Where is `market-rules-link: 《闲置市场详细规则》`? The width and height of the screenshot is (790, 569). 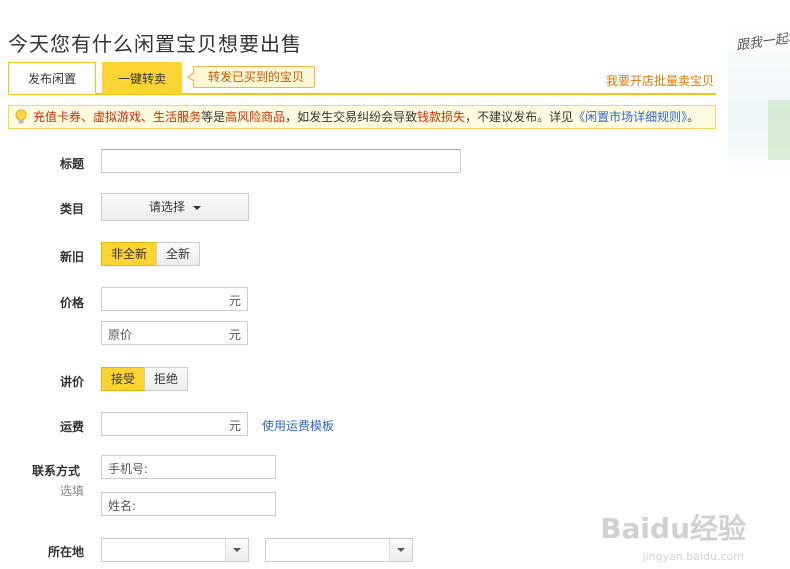 market-rules-link: 《闲置市场详细规则》 is located at coordinates (630, 117).